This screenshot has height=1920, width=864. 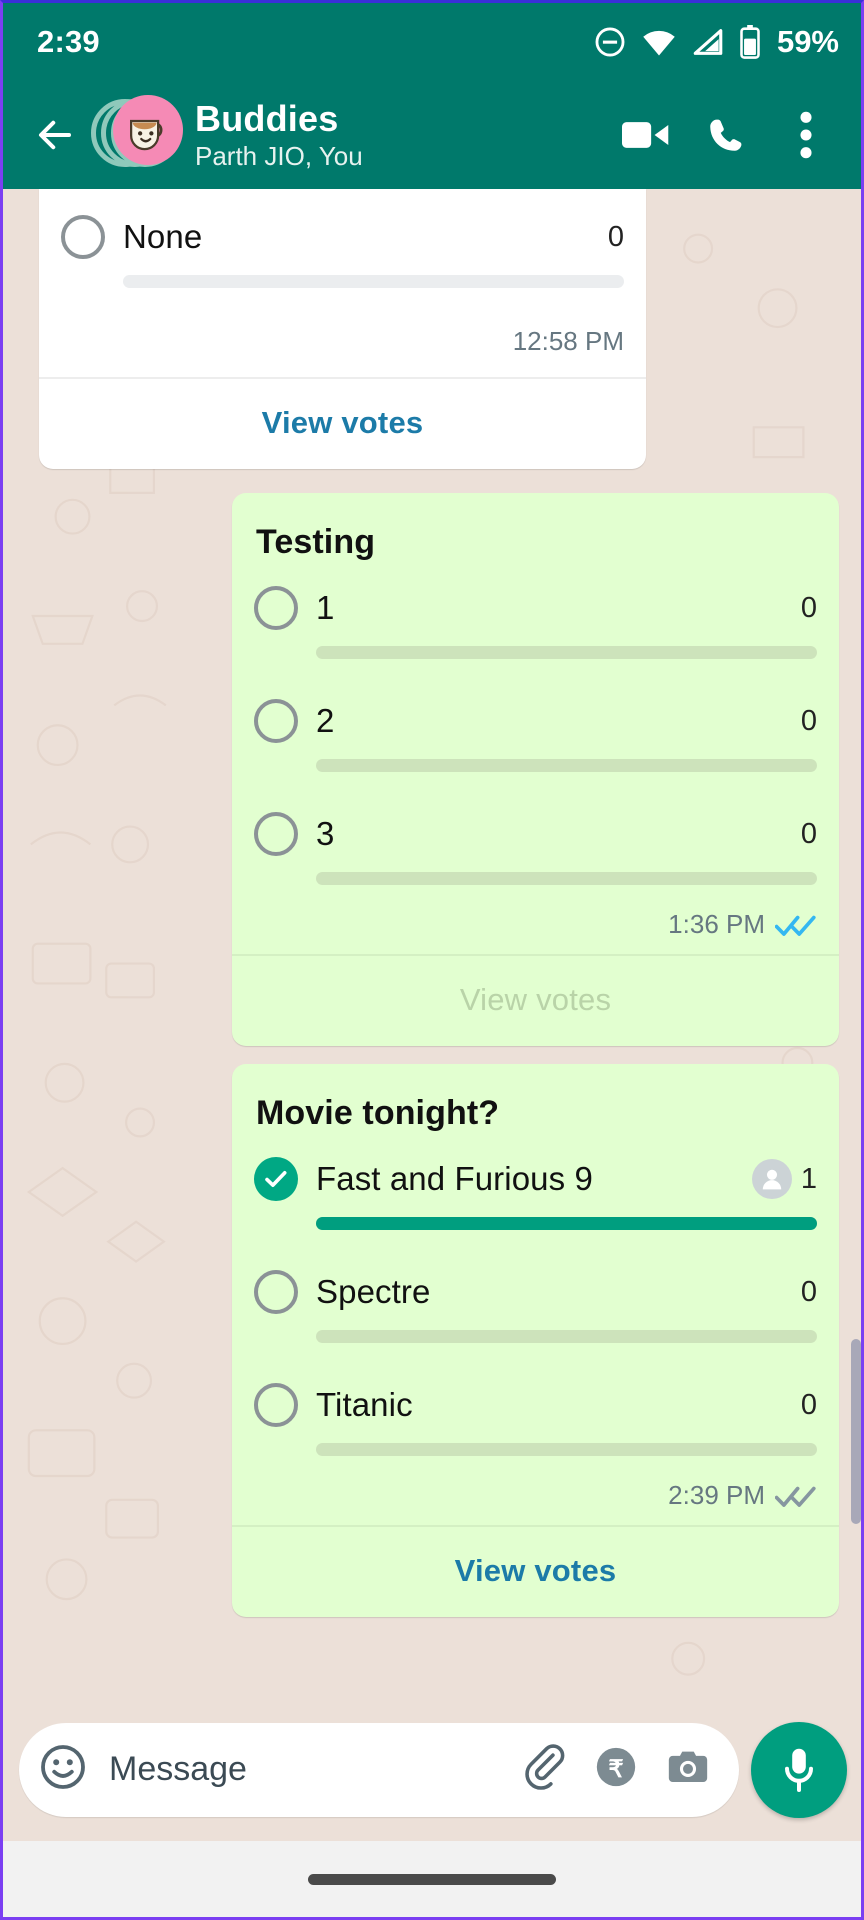 I want to click on app-bar-actions, so click(x=726, y=135).